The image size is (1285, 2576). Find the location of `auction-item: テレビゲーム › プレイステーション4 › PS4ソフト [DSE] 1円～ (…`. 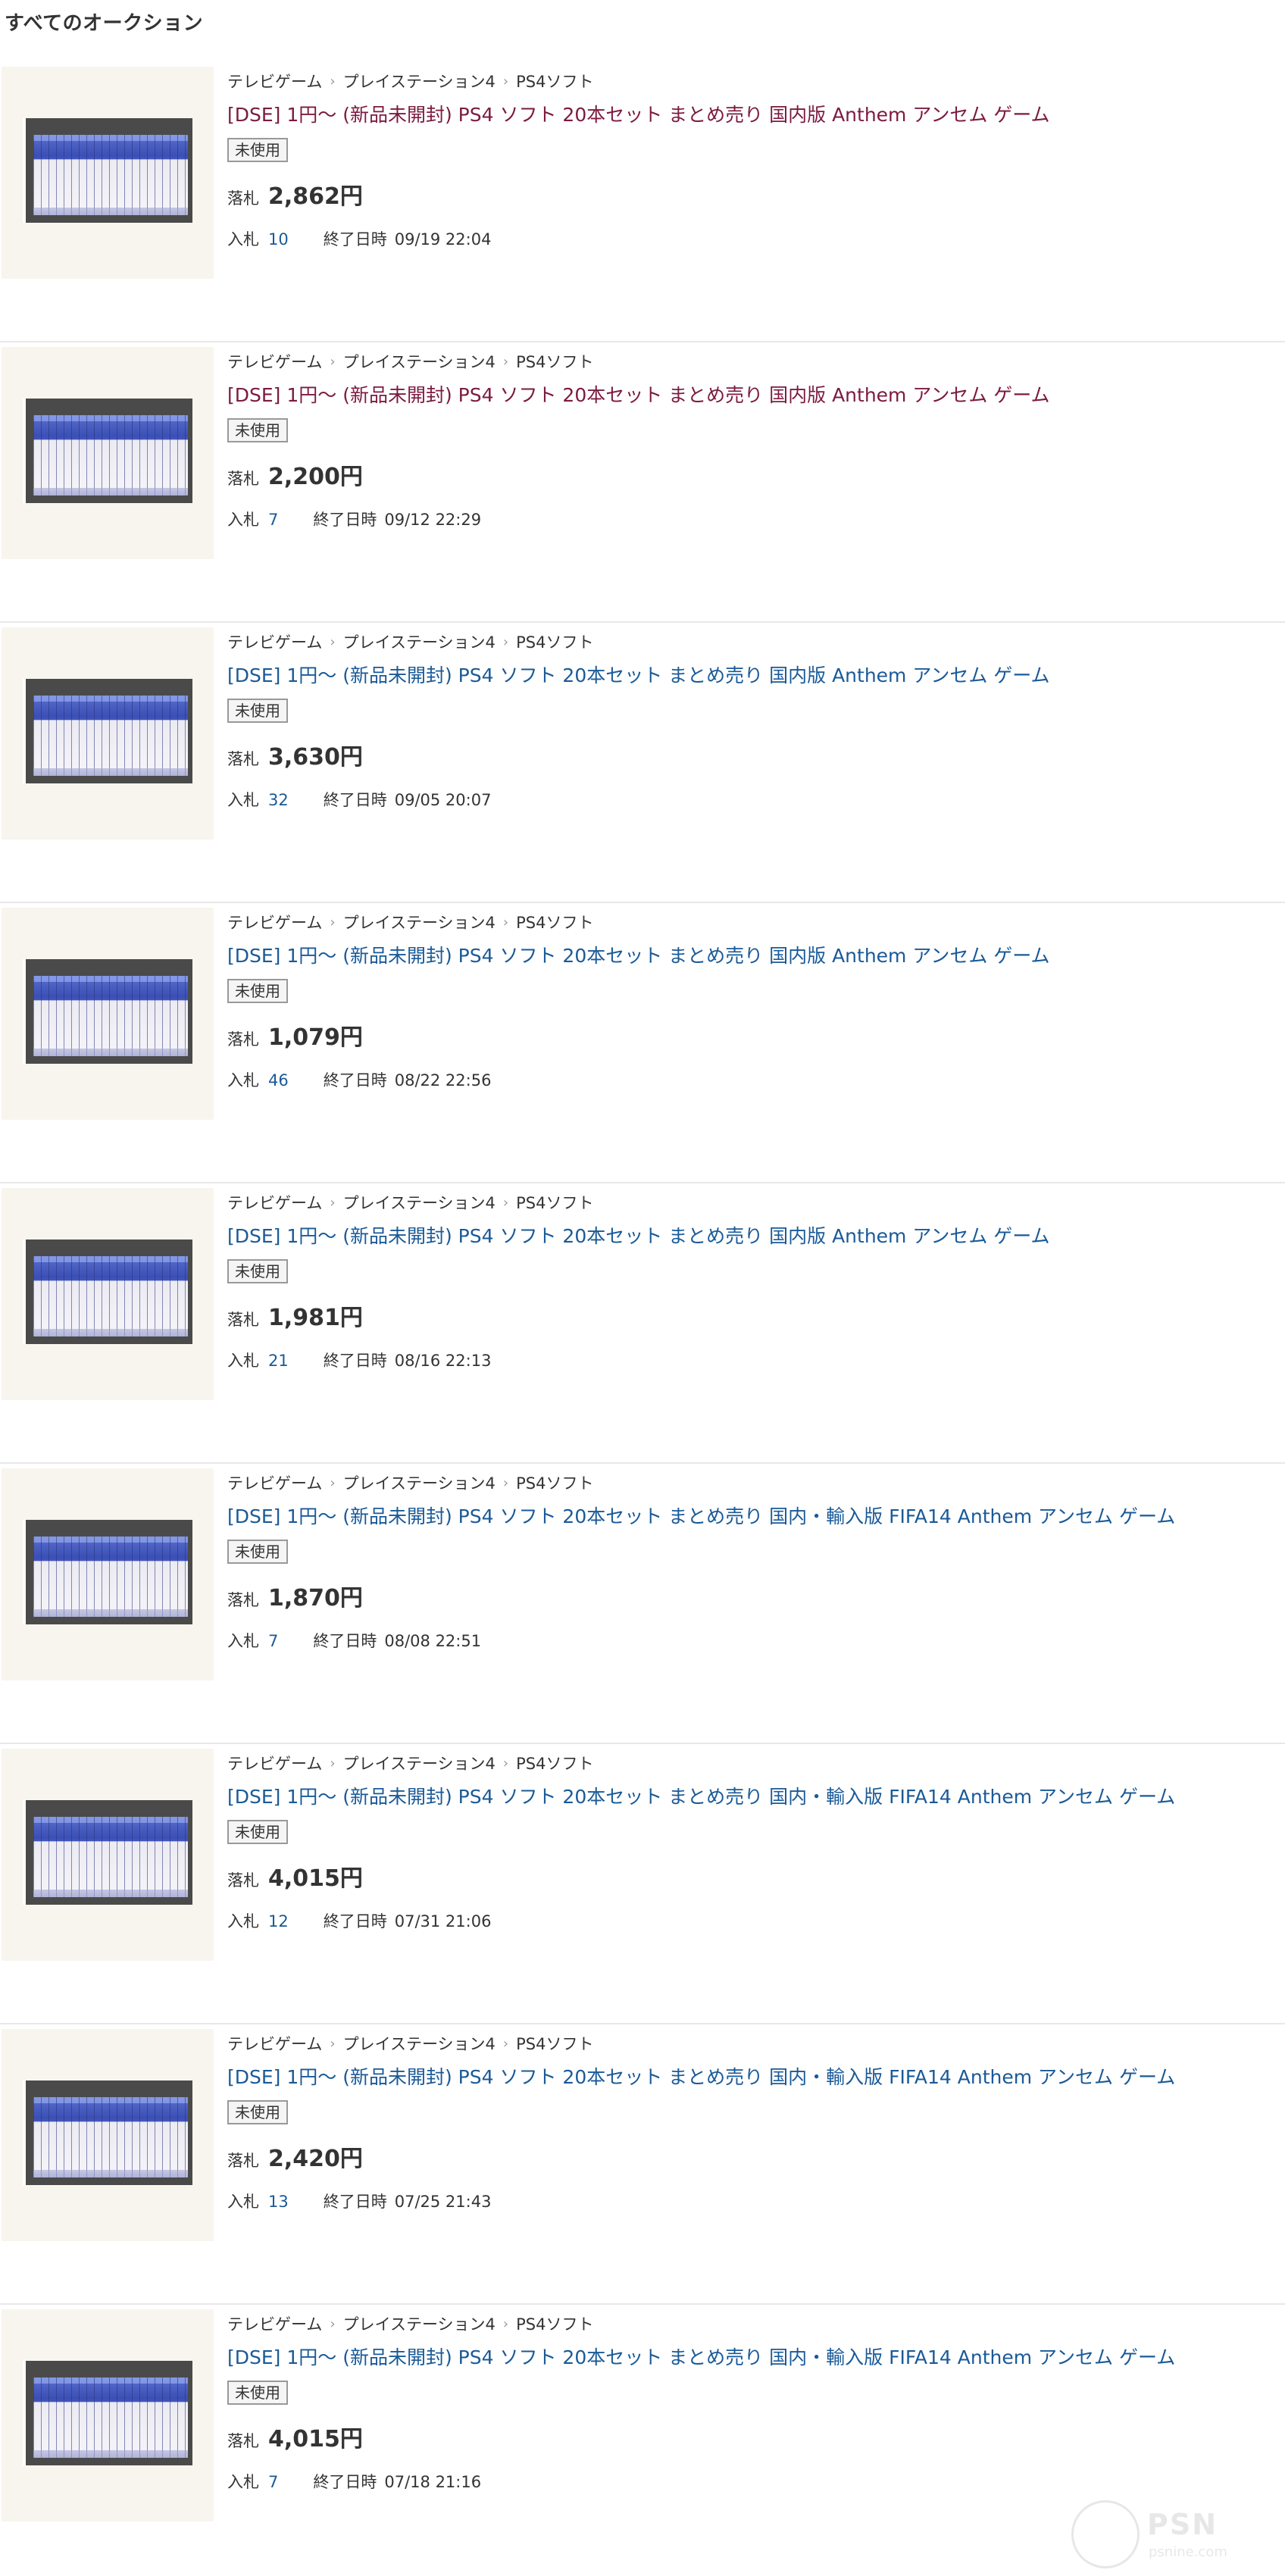

auction-item: テレビゲーム › プレイステーション4 › PS4ソフト [DSE] 1円～ (… is located at coordinates (642, 482).